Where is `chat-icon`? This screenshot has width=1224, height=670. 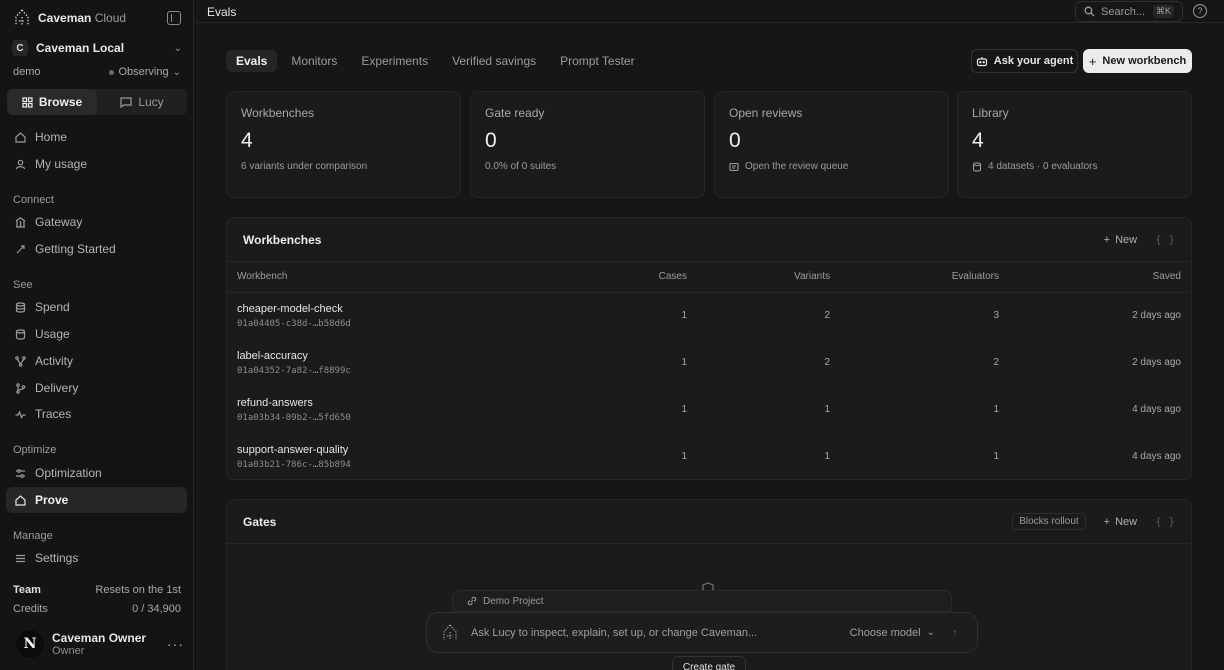
chat-icon is located at coordinates (126, 102).